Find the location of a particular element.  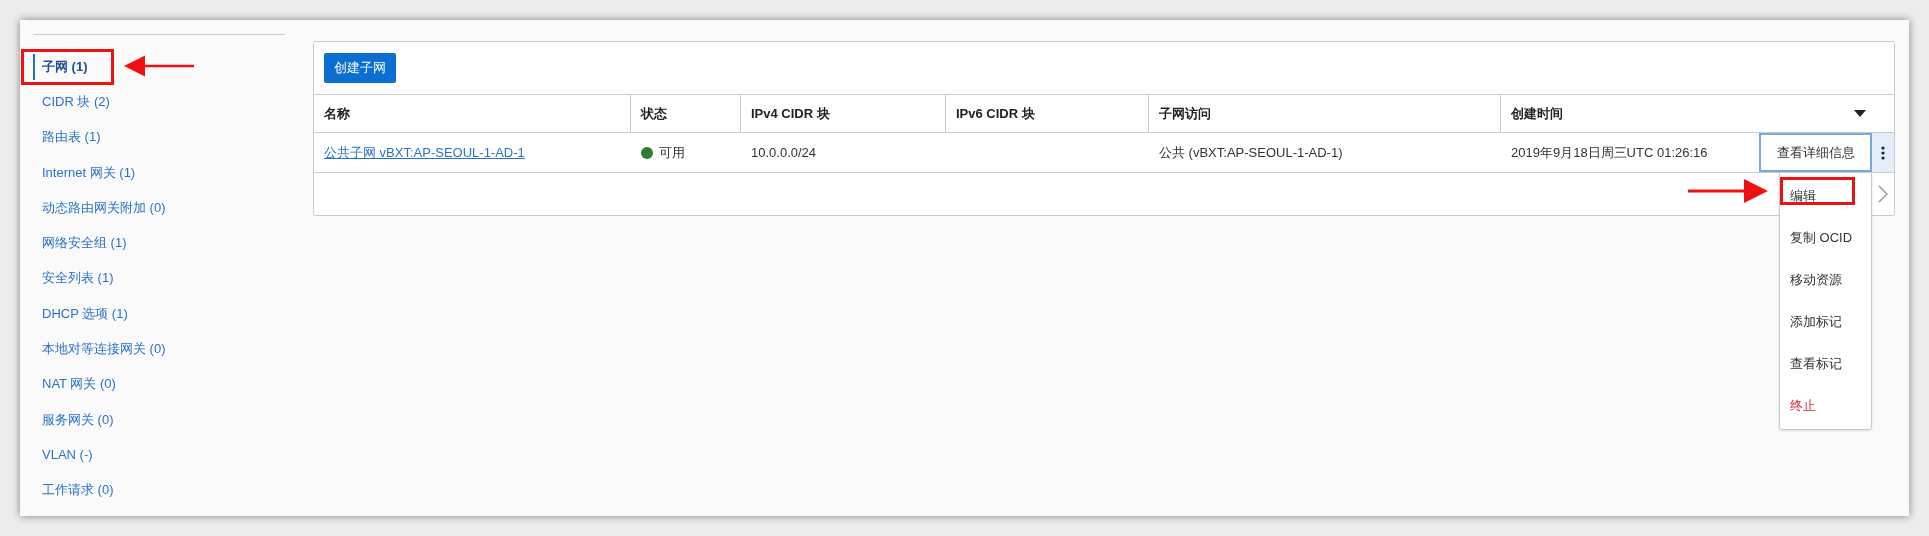

kebab-menu-button is located at coordinates (1883, 152).